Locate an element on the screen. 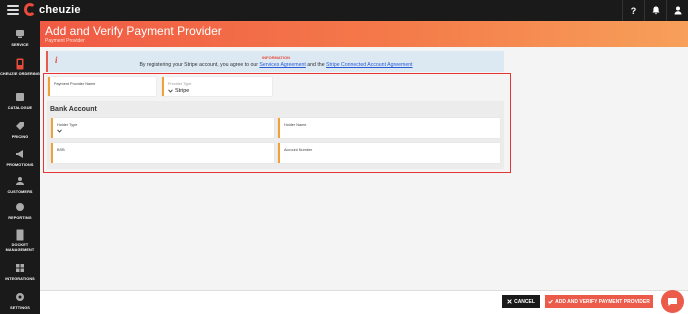 This screenshot has width=688, height=314. customers-icon is located at coordinates (20, 181).